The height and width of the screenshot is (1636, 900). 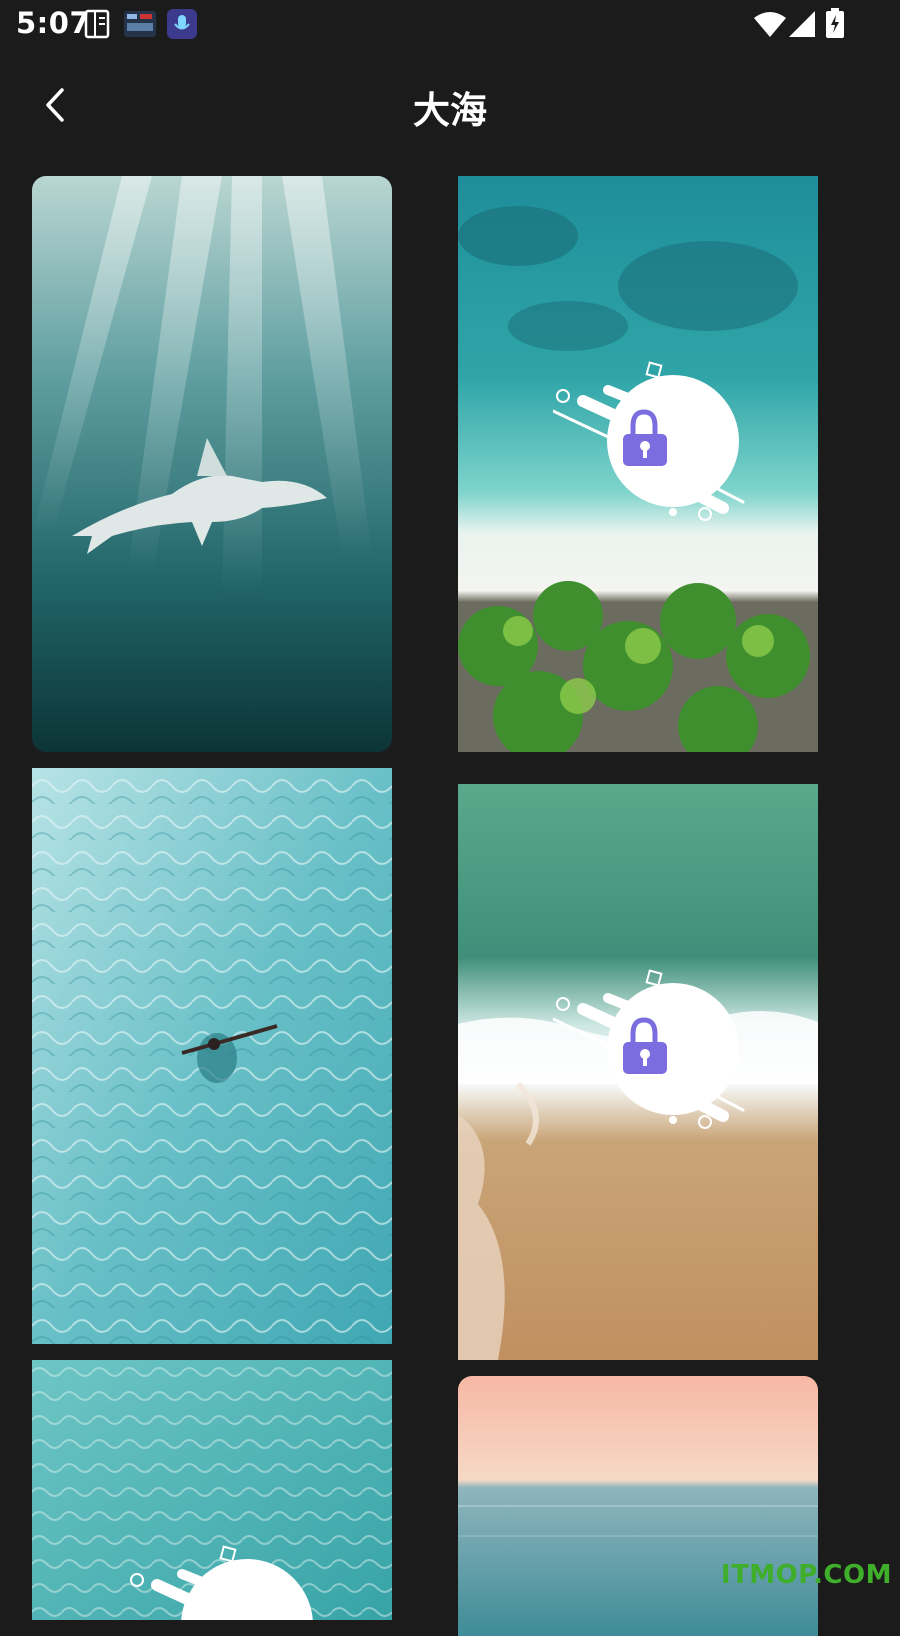 What do you see at coordinates (450, 110) in the screenshot?
I see `page-title: 大海` at bounding box center [450, 110].